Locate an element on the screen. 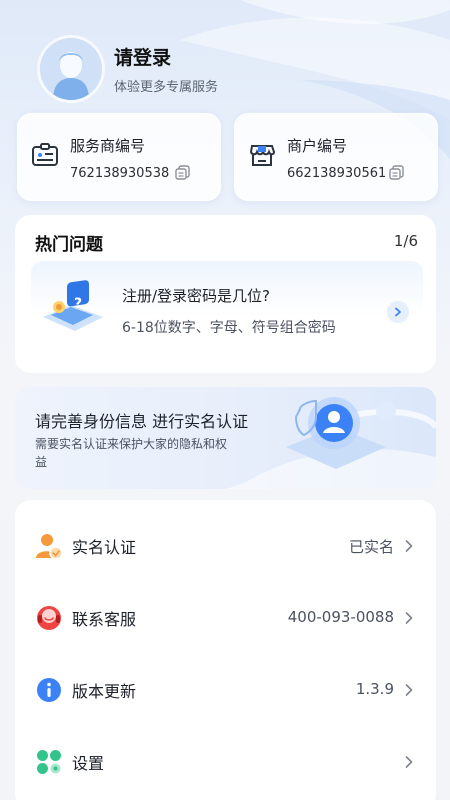 Image resolution: width=450 pixels, height=800 pixels. menu-value: 已实名 is located at coordinates (371, 547).